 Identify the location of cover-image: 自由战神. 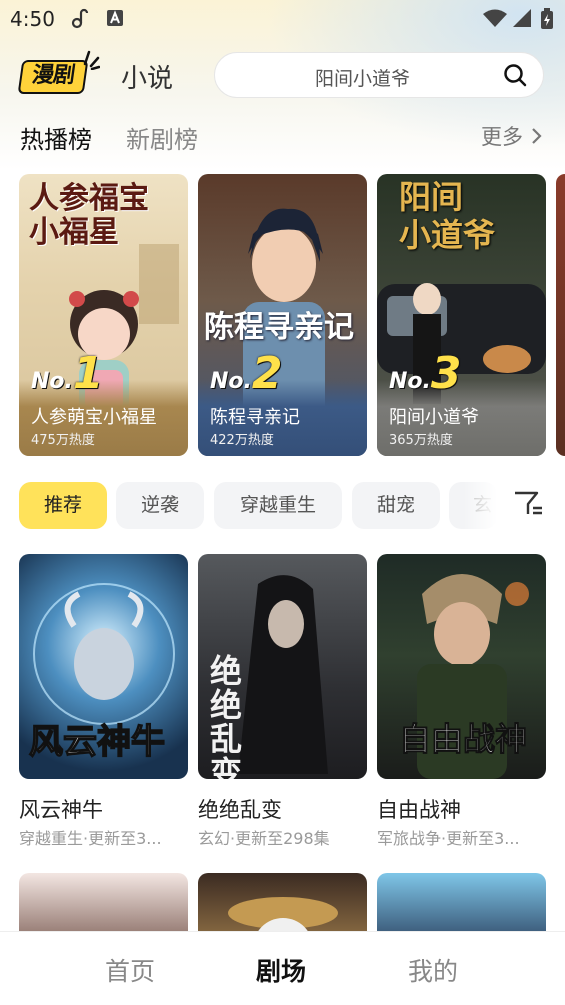
(461, 666).